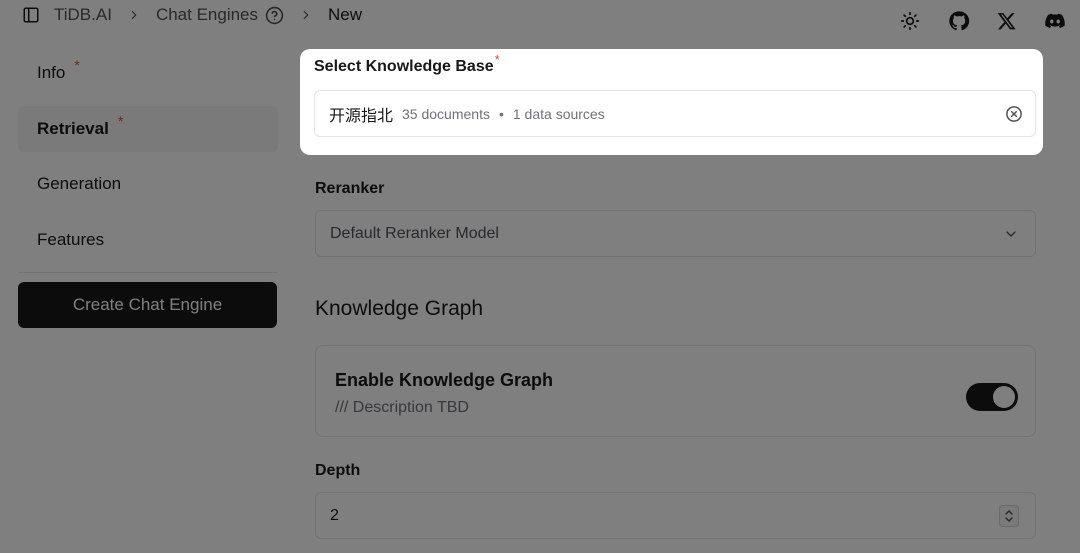 The height and width of the screenshot is (553, 1080). Describe the element at coordinates (1014, 114) in the screenshot. I see `clear-circle-icon` at that location.